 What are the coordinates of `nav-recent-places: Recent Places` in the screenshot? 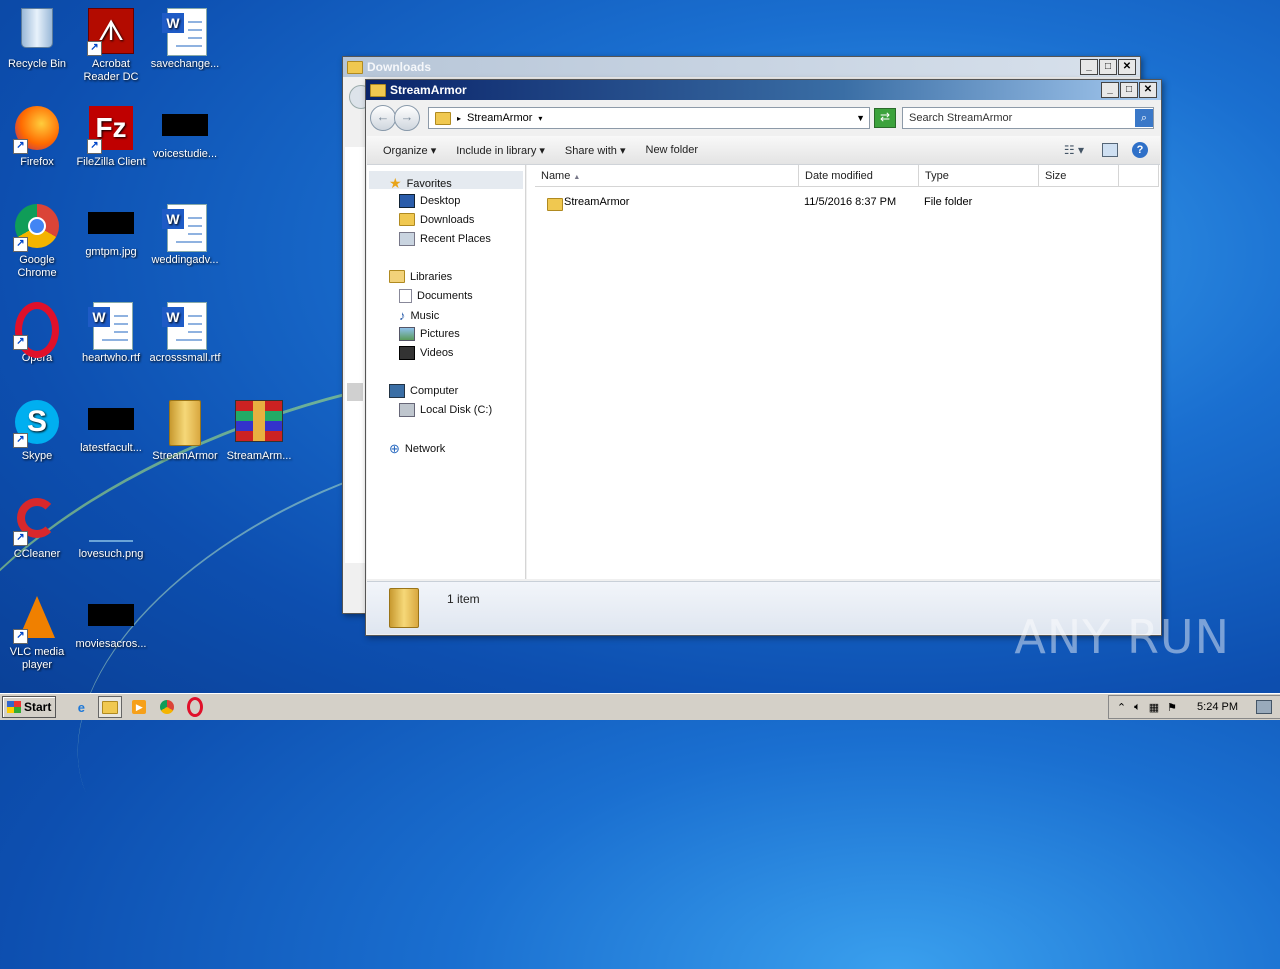 It's located at (445, 239).